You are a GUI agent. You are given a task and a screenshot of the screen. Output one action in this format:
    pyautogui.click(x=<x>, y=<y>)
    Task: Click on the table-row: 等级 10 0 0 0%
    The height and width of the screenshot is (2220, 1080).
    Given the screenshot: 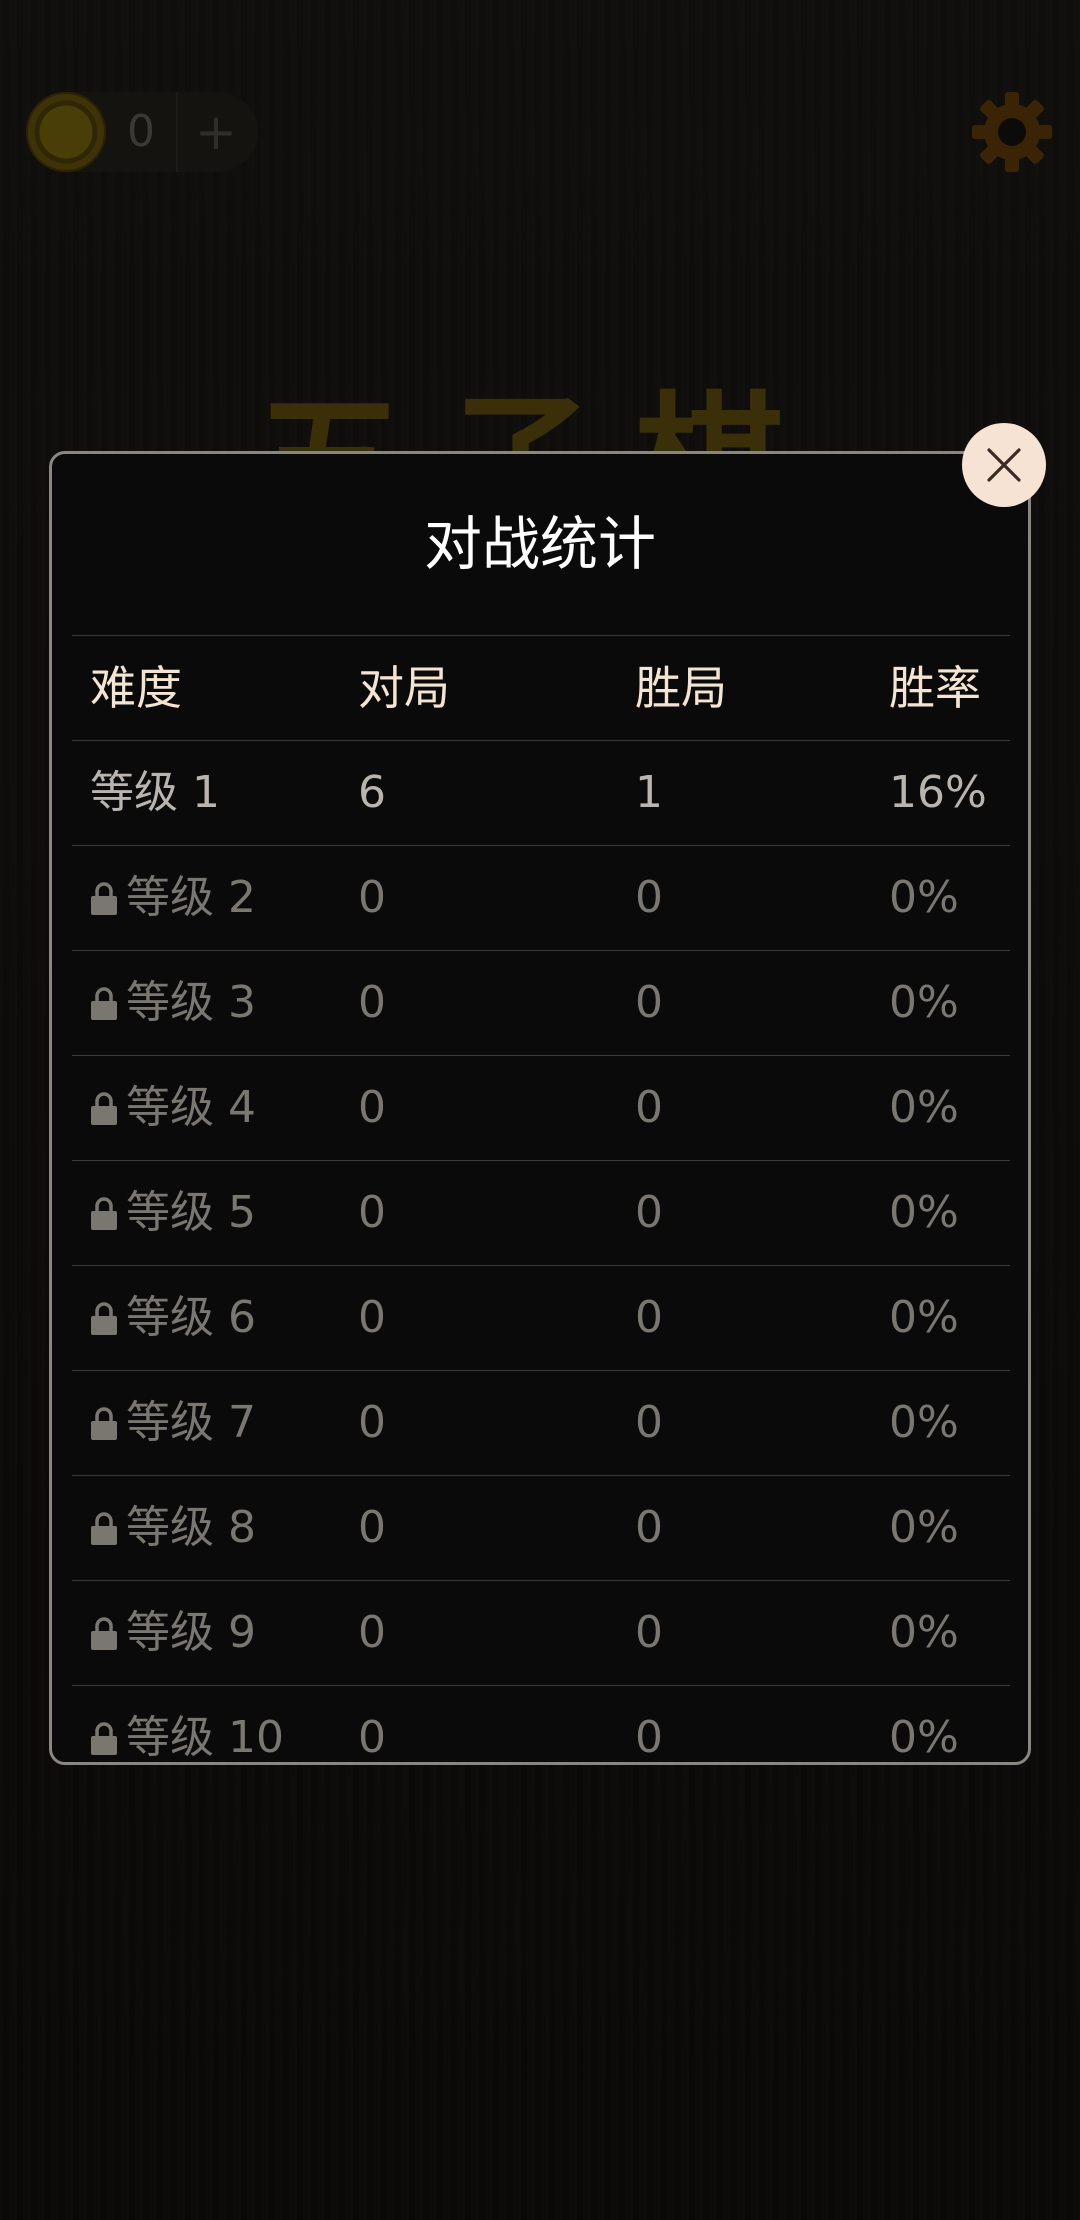 What is the action you would take?
    pyautogui.click(x=541, y=1737)
    